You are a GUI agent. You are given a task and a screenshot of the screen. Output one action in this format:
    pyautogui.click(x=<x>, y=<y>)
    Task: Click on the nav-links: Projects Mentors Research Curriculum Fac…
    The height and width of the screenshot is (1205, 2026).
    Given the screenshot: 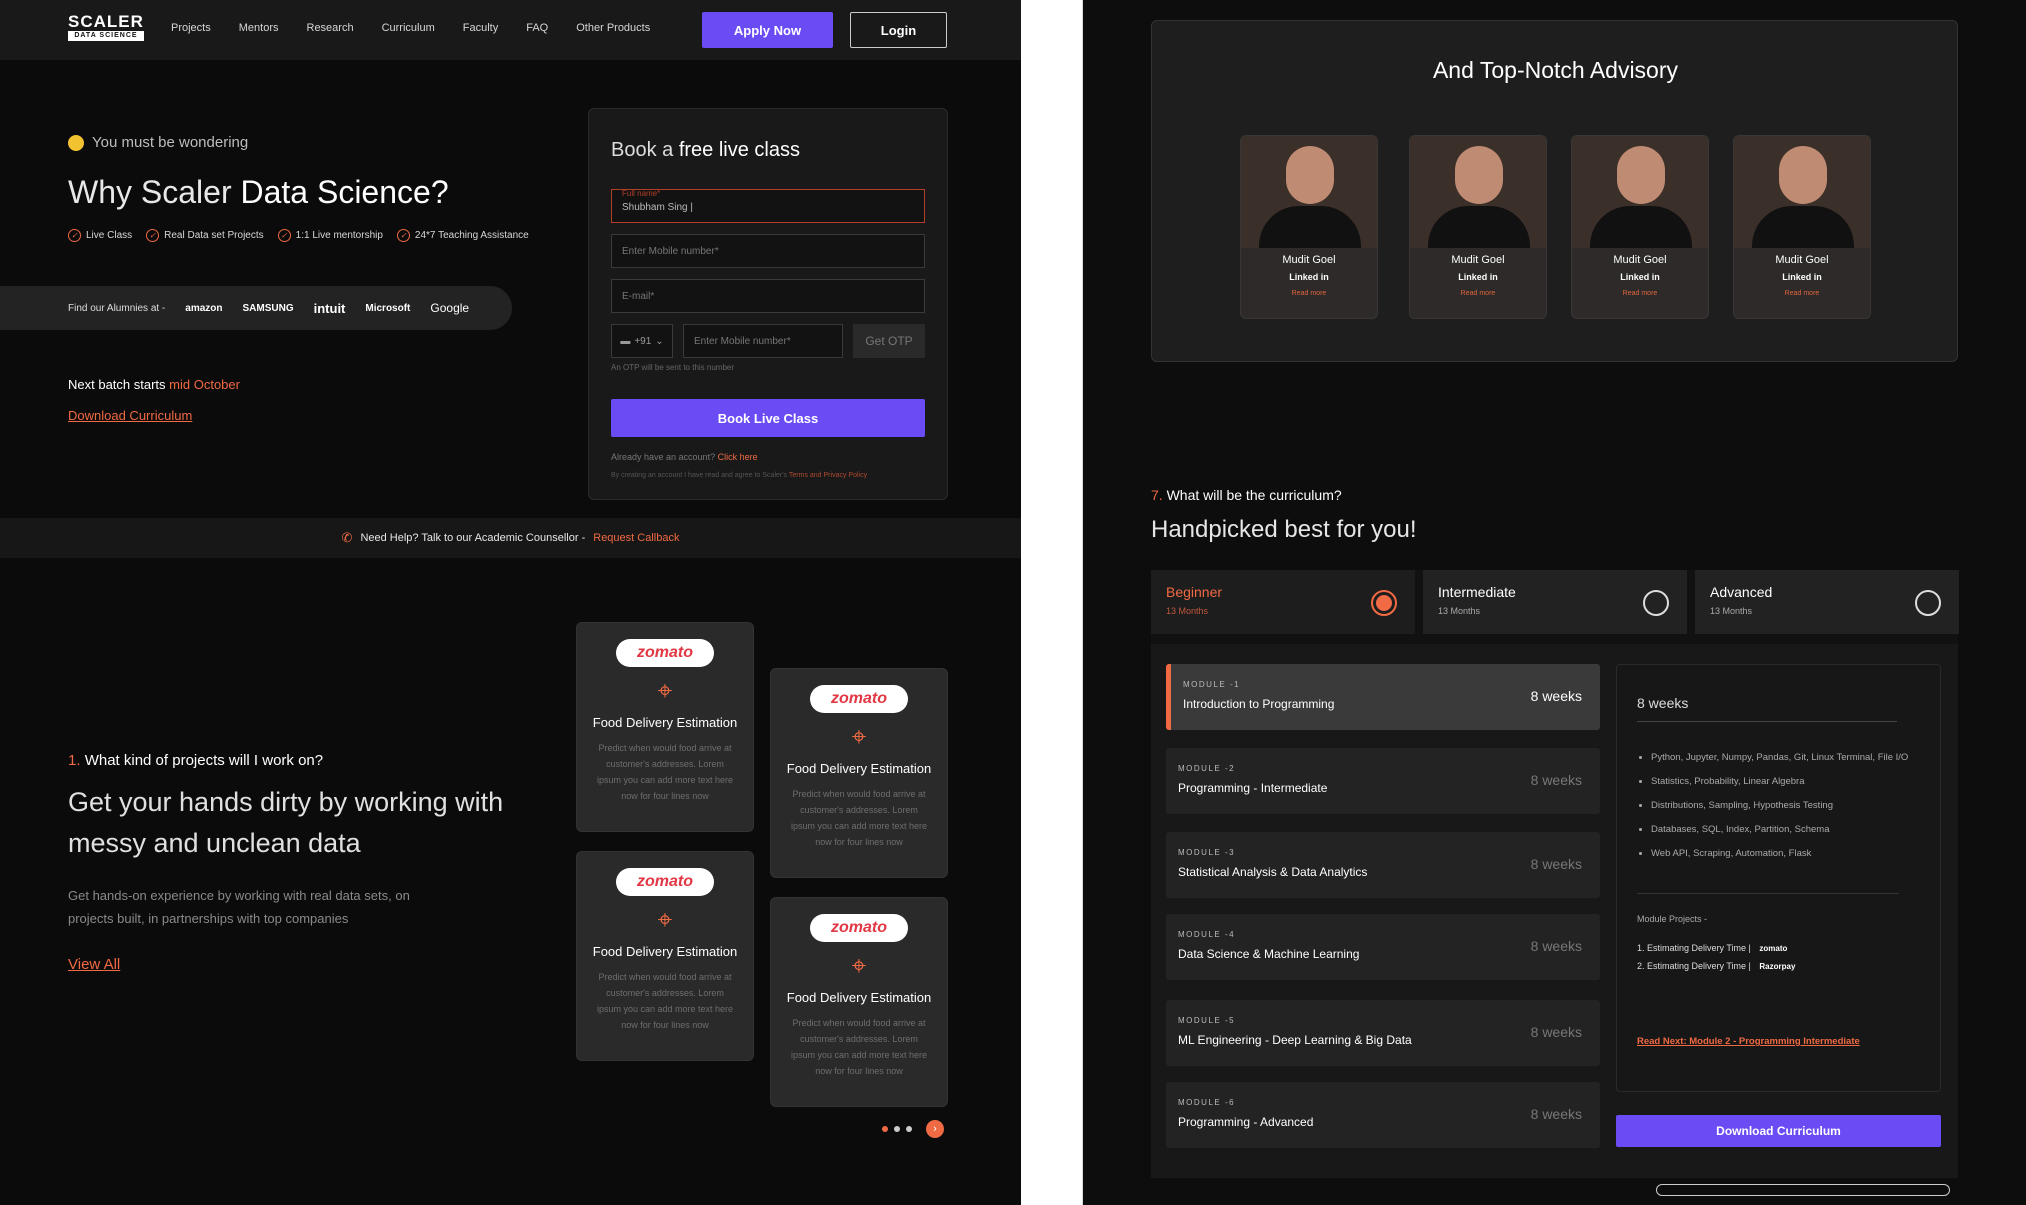 What is the action you would take?
    pyautogui.click(x=410, y=28)
    